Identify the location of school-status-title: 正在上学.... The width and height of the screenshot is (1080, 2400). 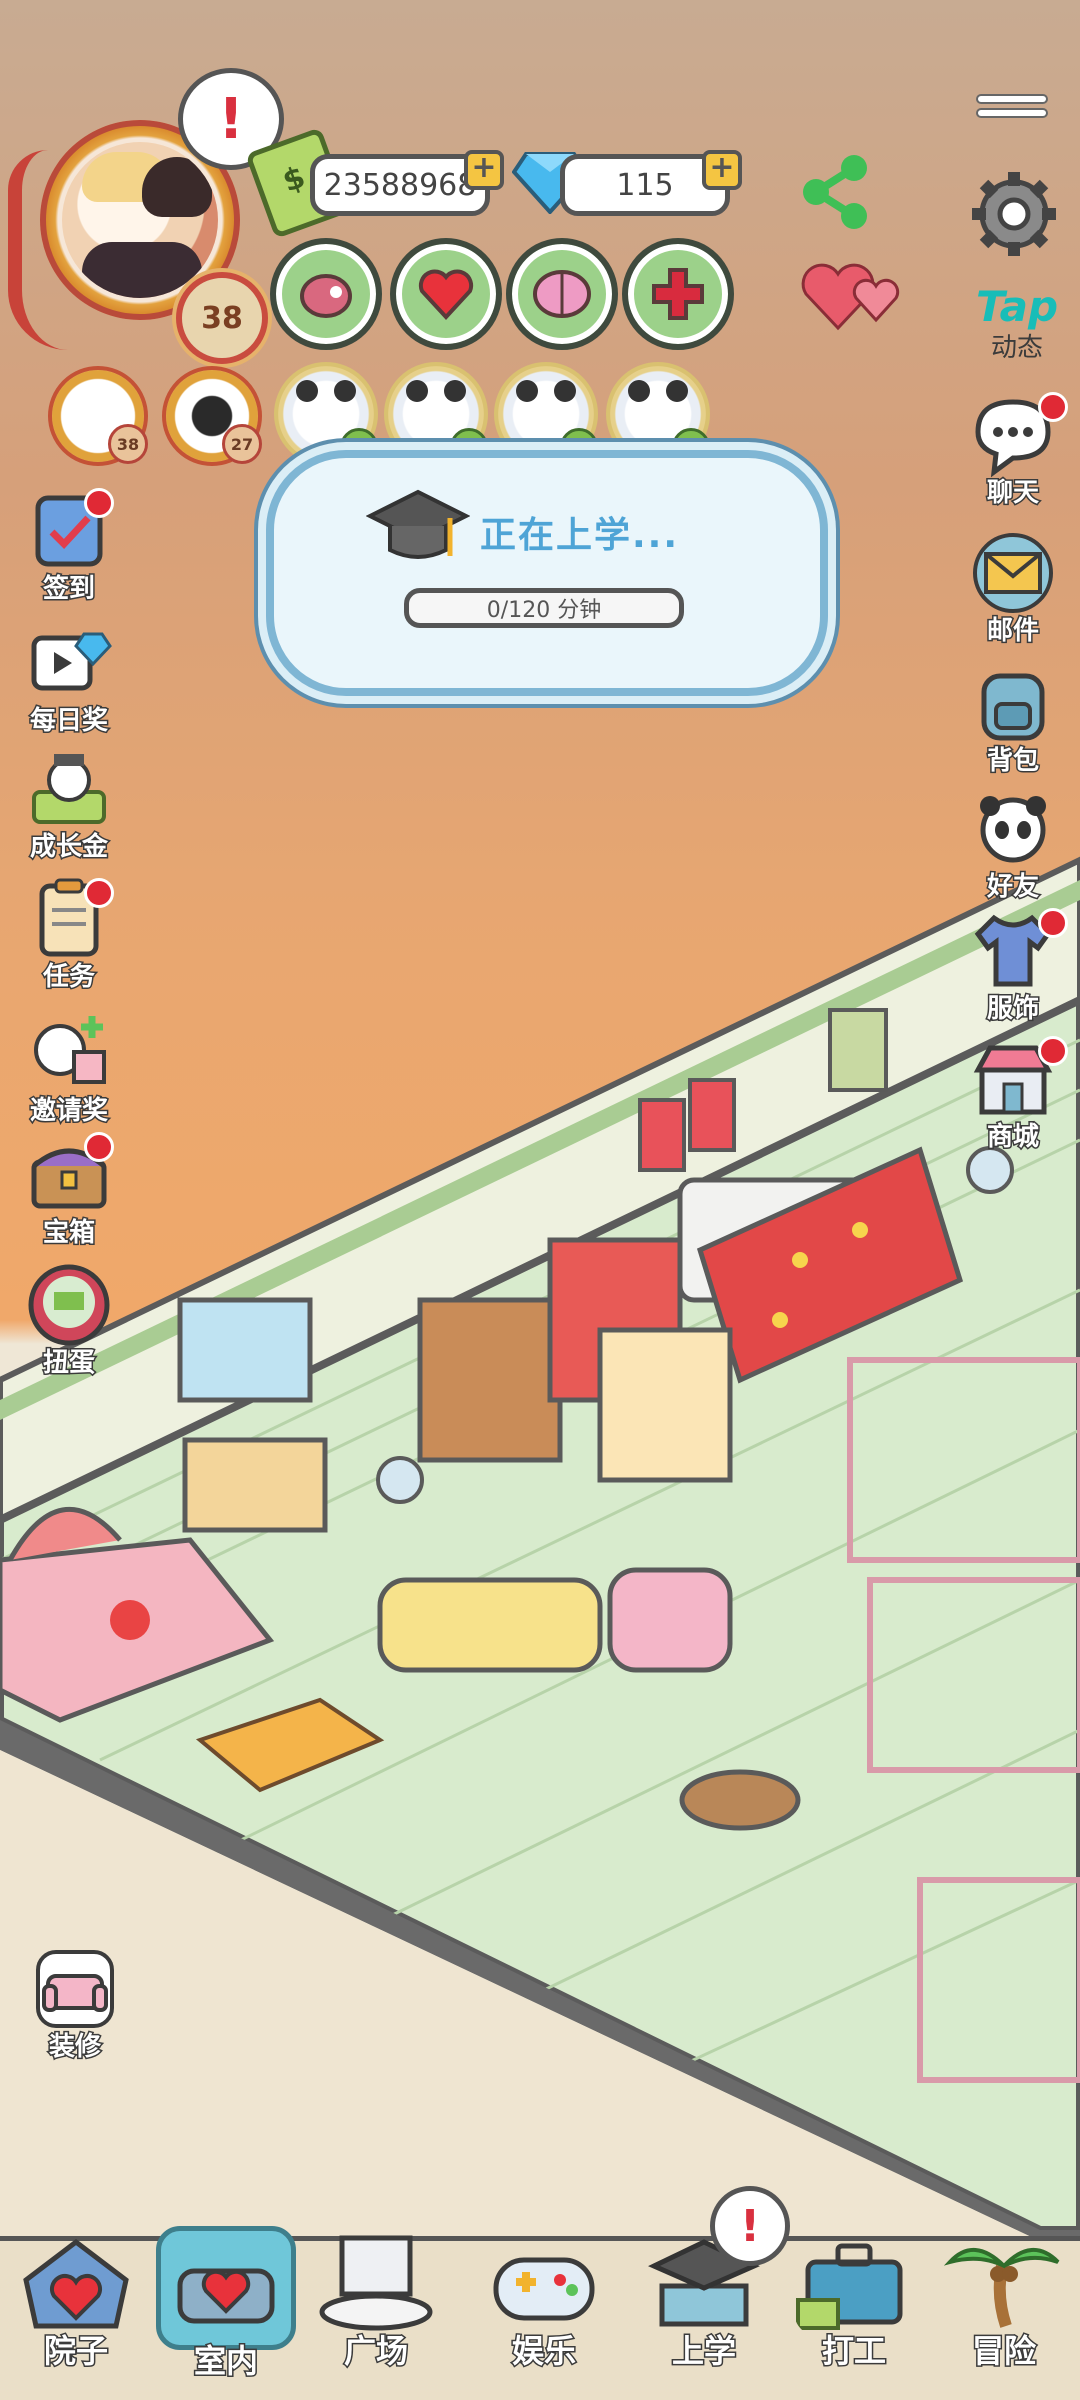
(580, 535).